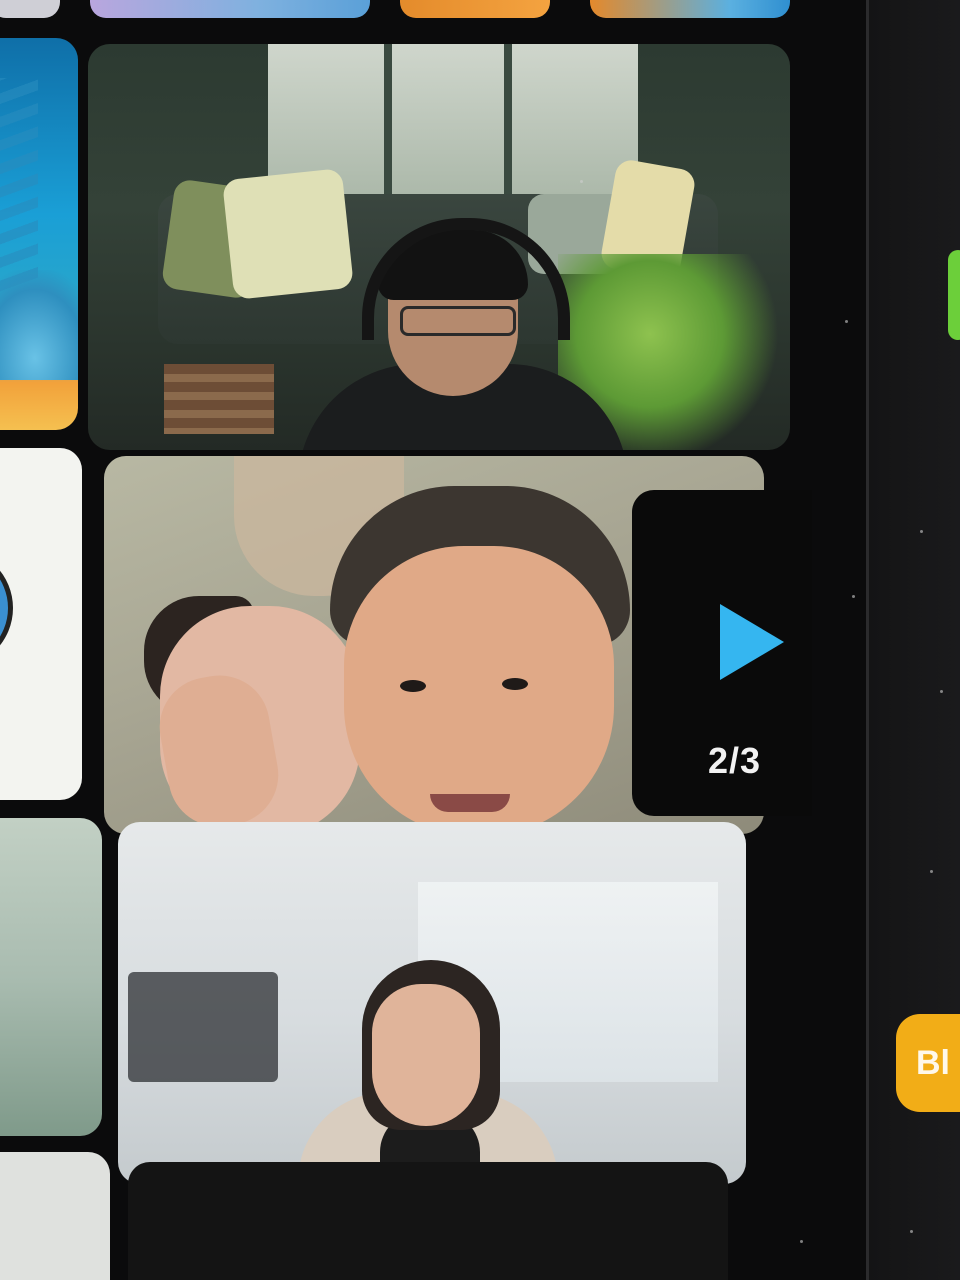  I want to click on glasses, so click(458, 321).